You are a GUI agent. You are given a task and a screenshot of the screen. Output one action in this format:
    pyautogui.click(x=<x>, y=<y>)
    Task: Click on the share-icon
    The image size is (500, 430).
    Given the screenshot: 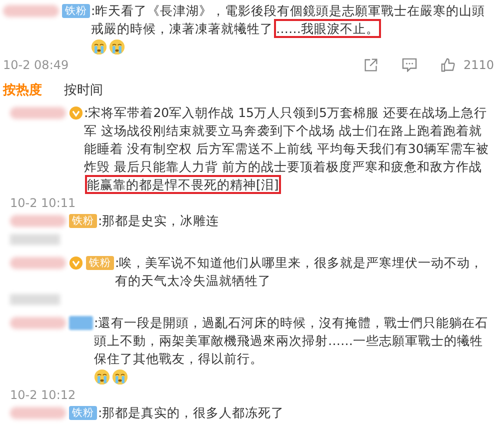 What is the action you would take?
    pyautogui.click(x=371, y=65)
    